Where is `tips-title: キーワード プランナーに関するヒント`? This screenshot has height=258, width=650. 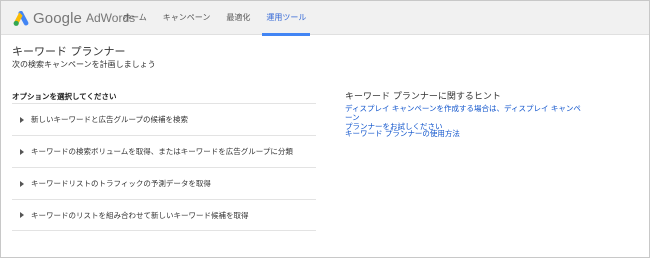 tips-title: キーワード プランナーに関するヒント is located at coordinates (423, 97).